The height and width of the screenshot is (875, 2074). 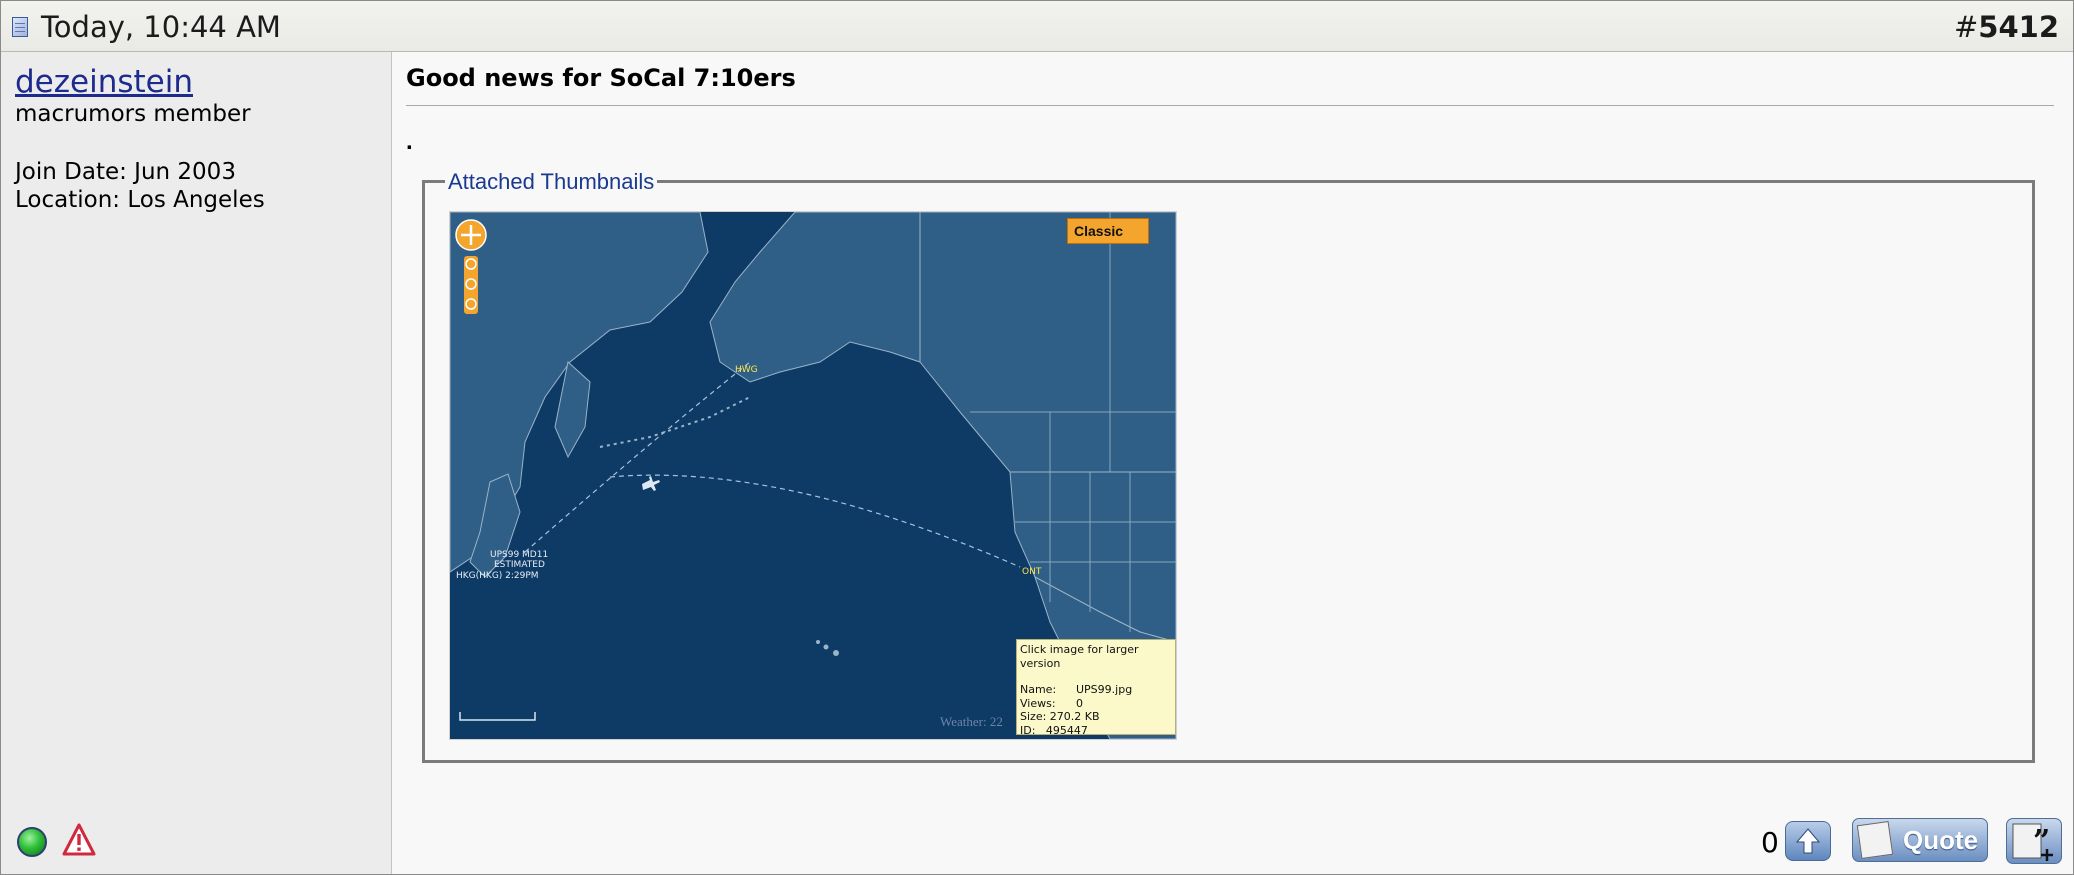 I want to click on user-title: macrumors member, so click(x=133, y=114).